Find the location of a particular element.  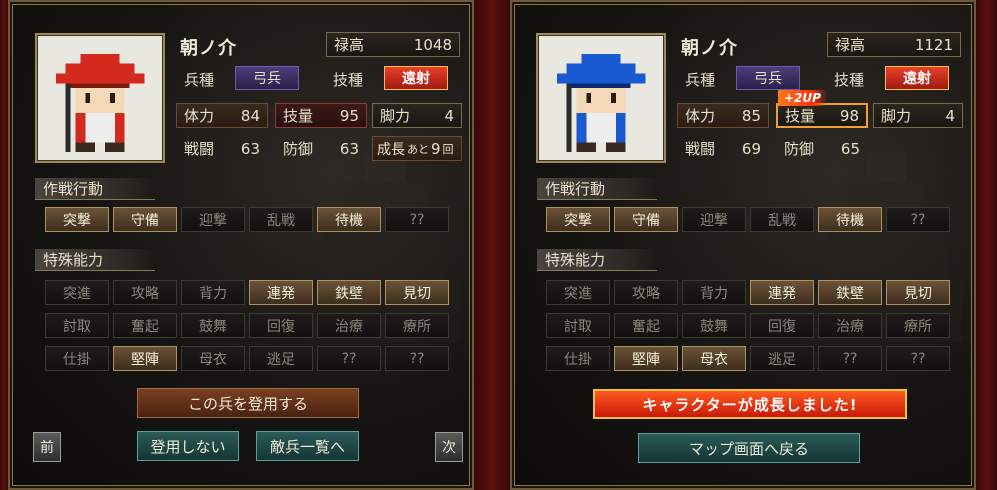

return-to-map-button: マップ画面へ戻る is located at coordinates (749, 448).